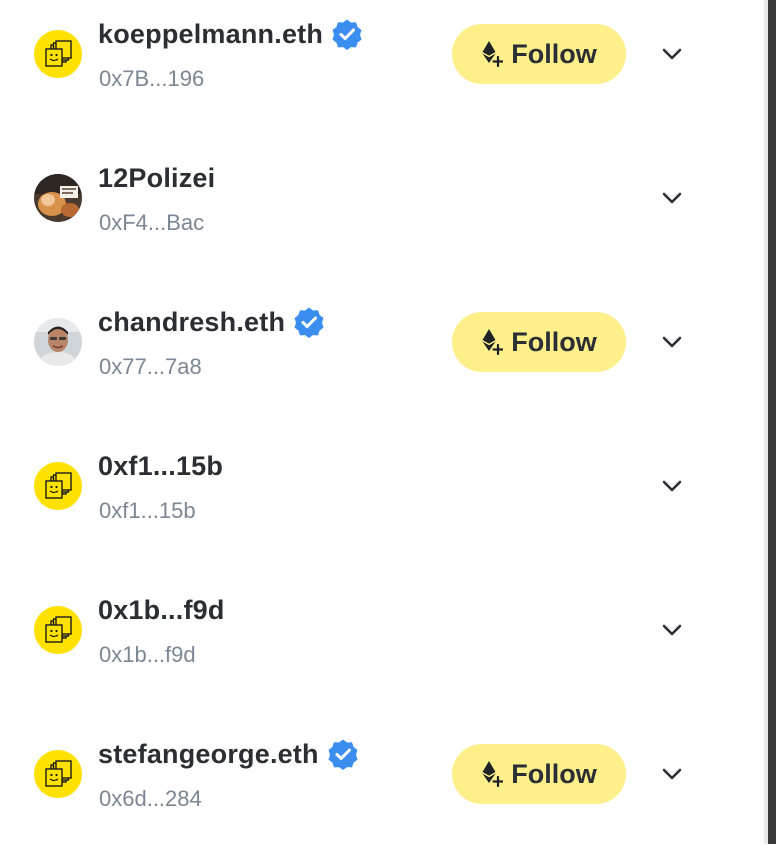  I want to click on user-name: koeppelmann.eth, so click(210, 34).